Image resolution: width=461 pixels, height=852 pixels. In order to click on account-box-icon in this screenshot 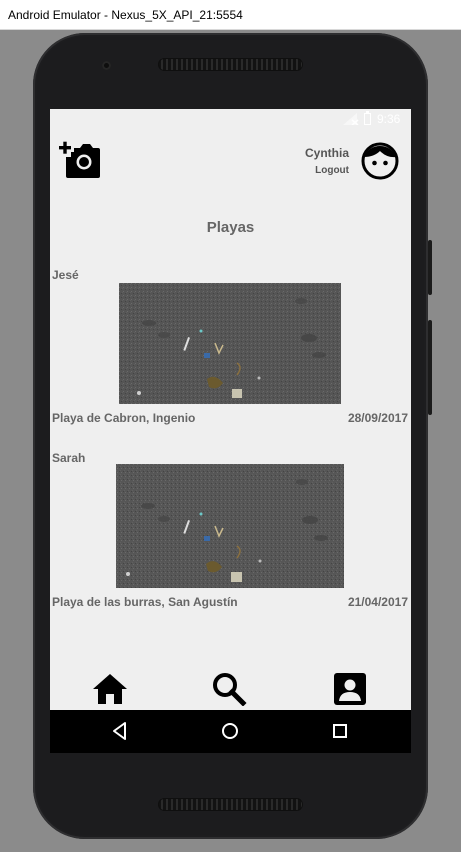, I will do `click(350, 689)`.